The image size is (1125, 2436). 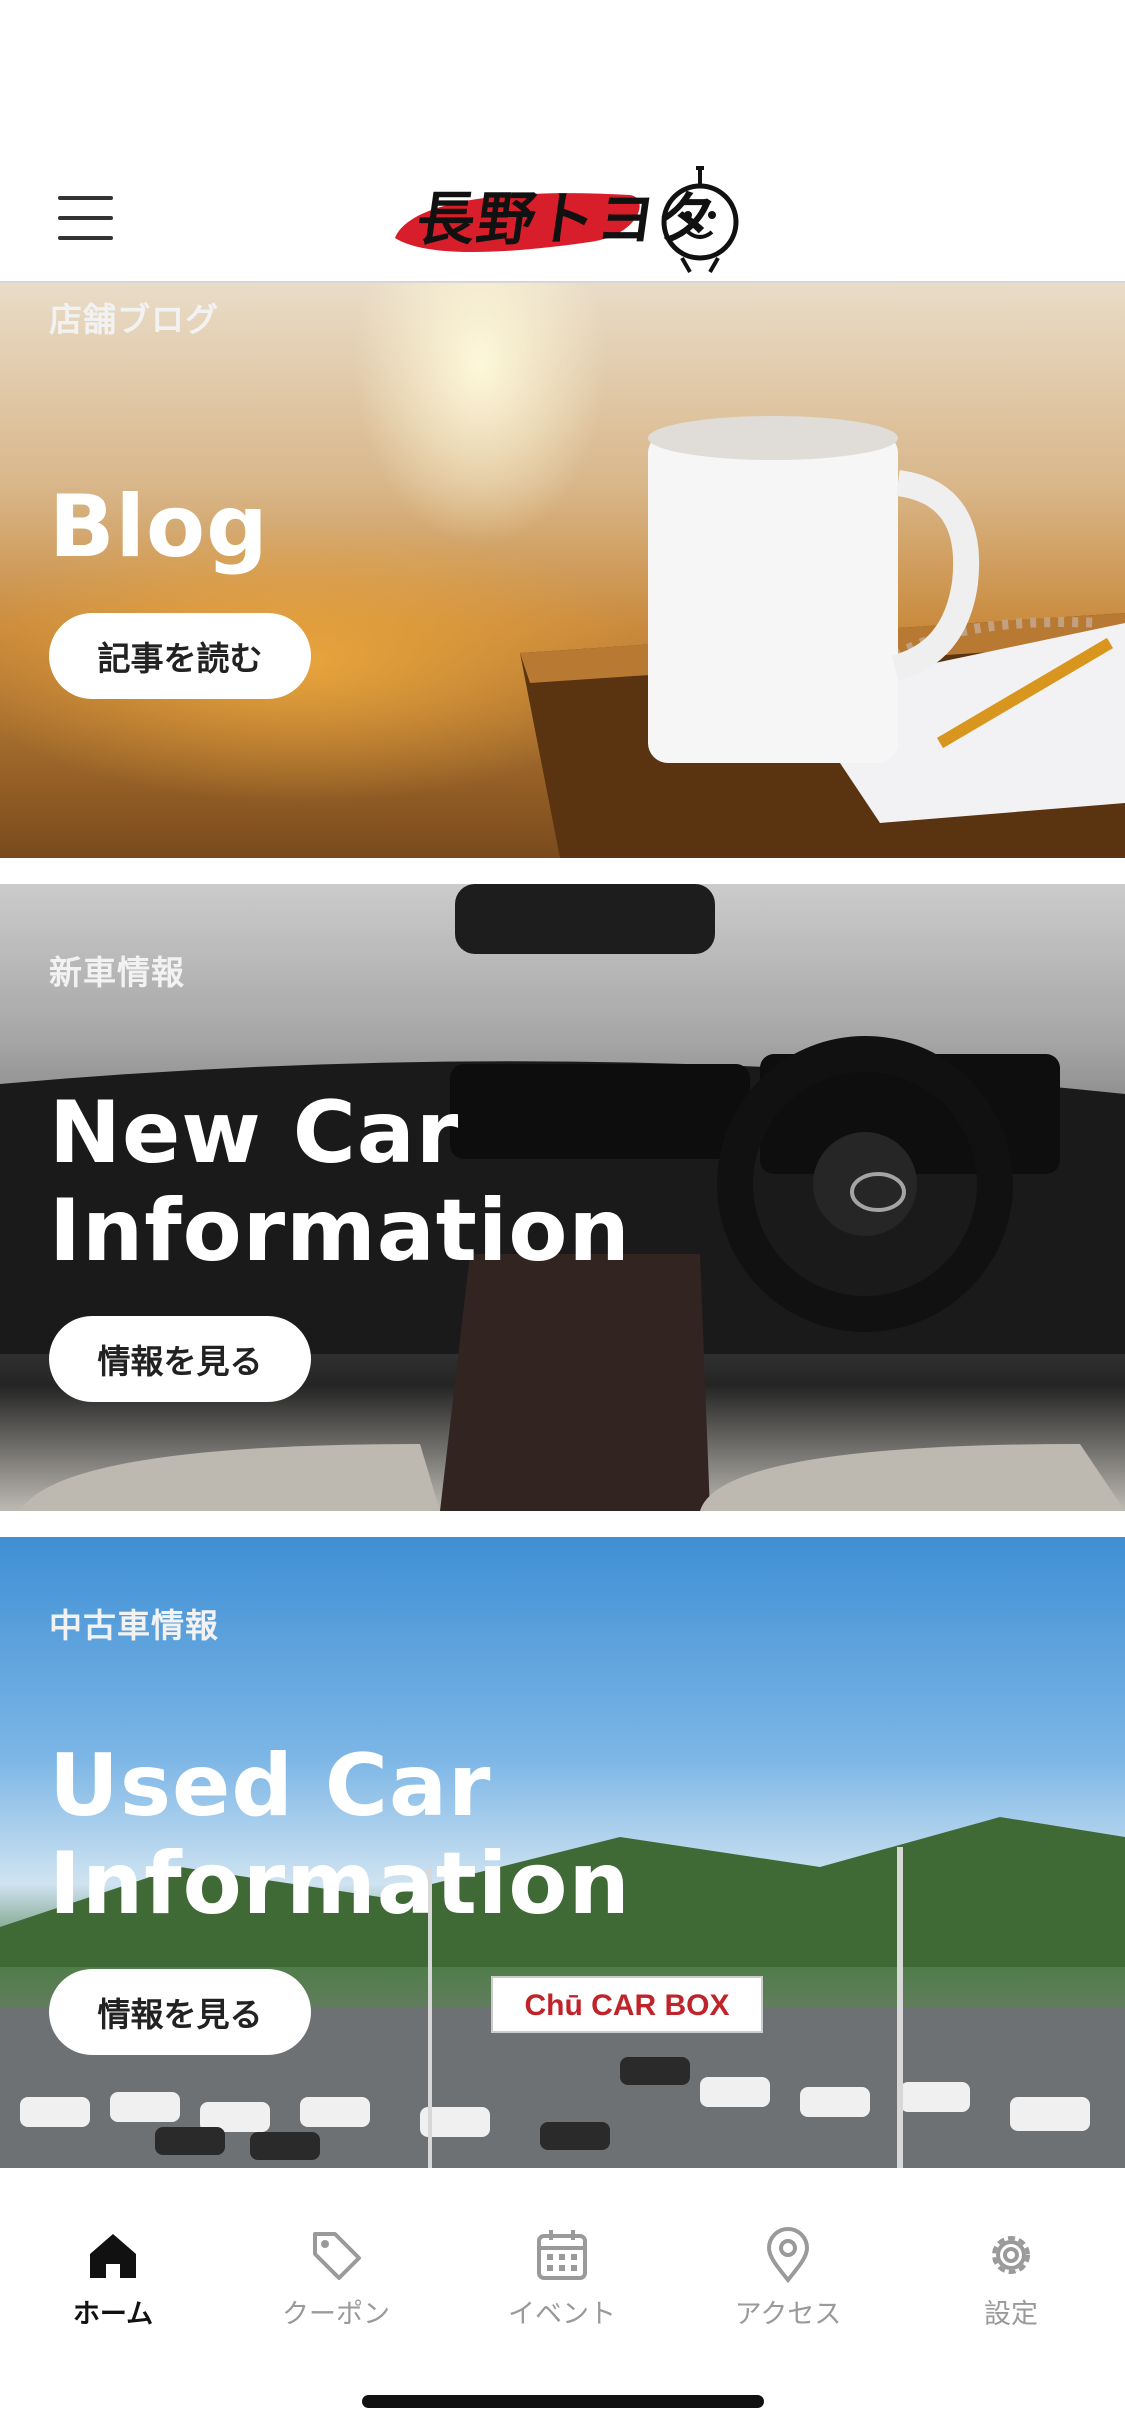 I want to click on menu-button, so click(x=85, y=218).